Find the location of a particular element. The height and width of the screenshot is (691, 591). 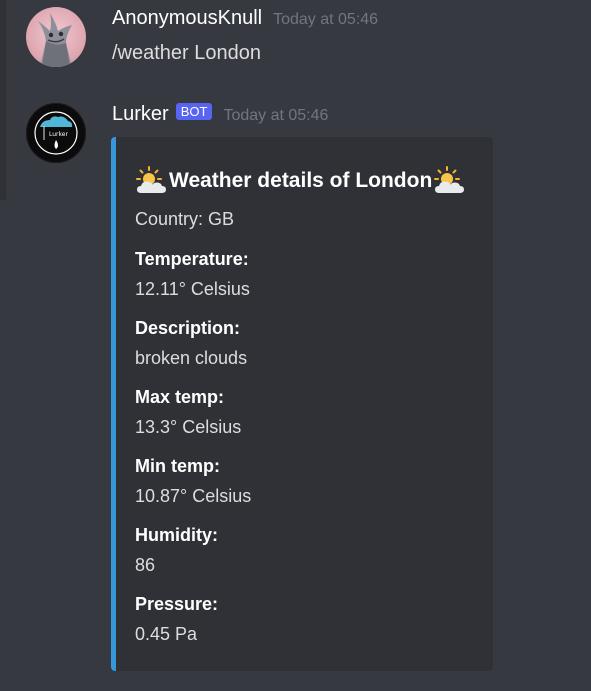

field-name-min-temp: Min temp: is located at coordinates (177, 466).